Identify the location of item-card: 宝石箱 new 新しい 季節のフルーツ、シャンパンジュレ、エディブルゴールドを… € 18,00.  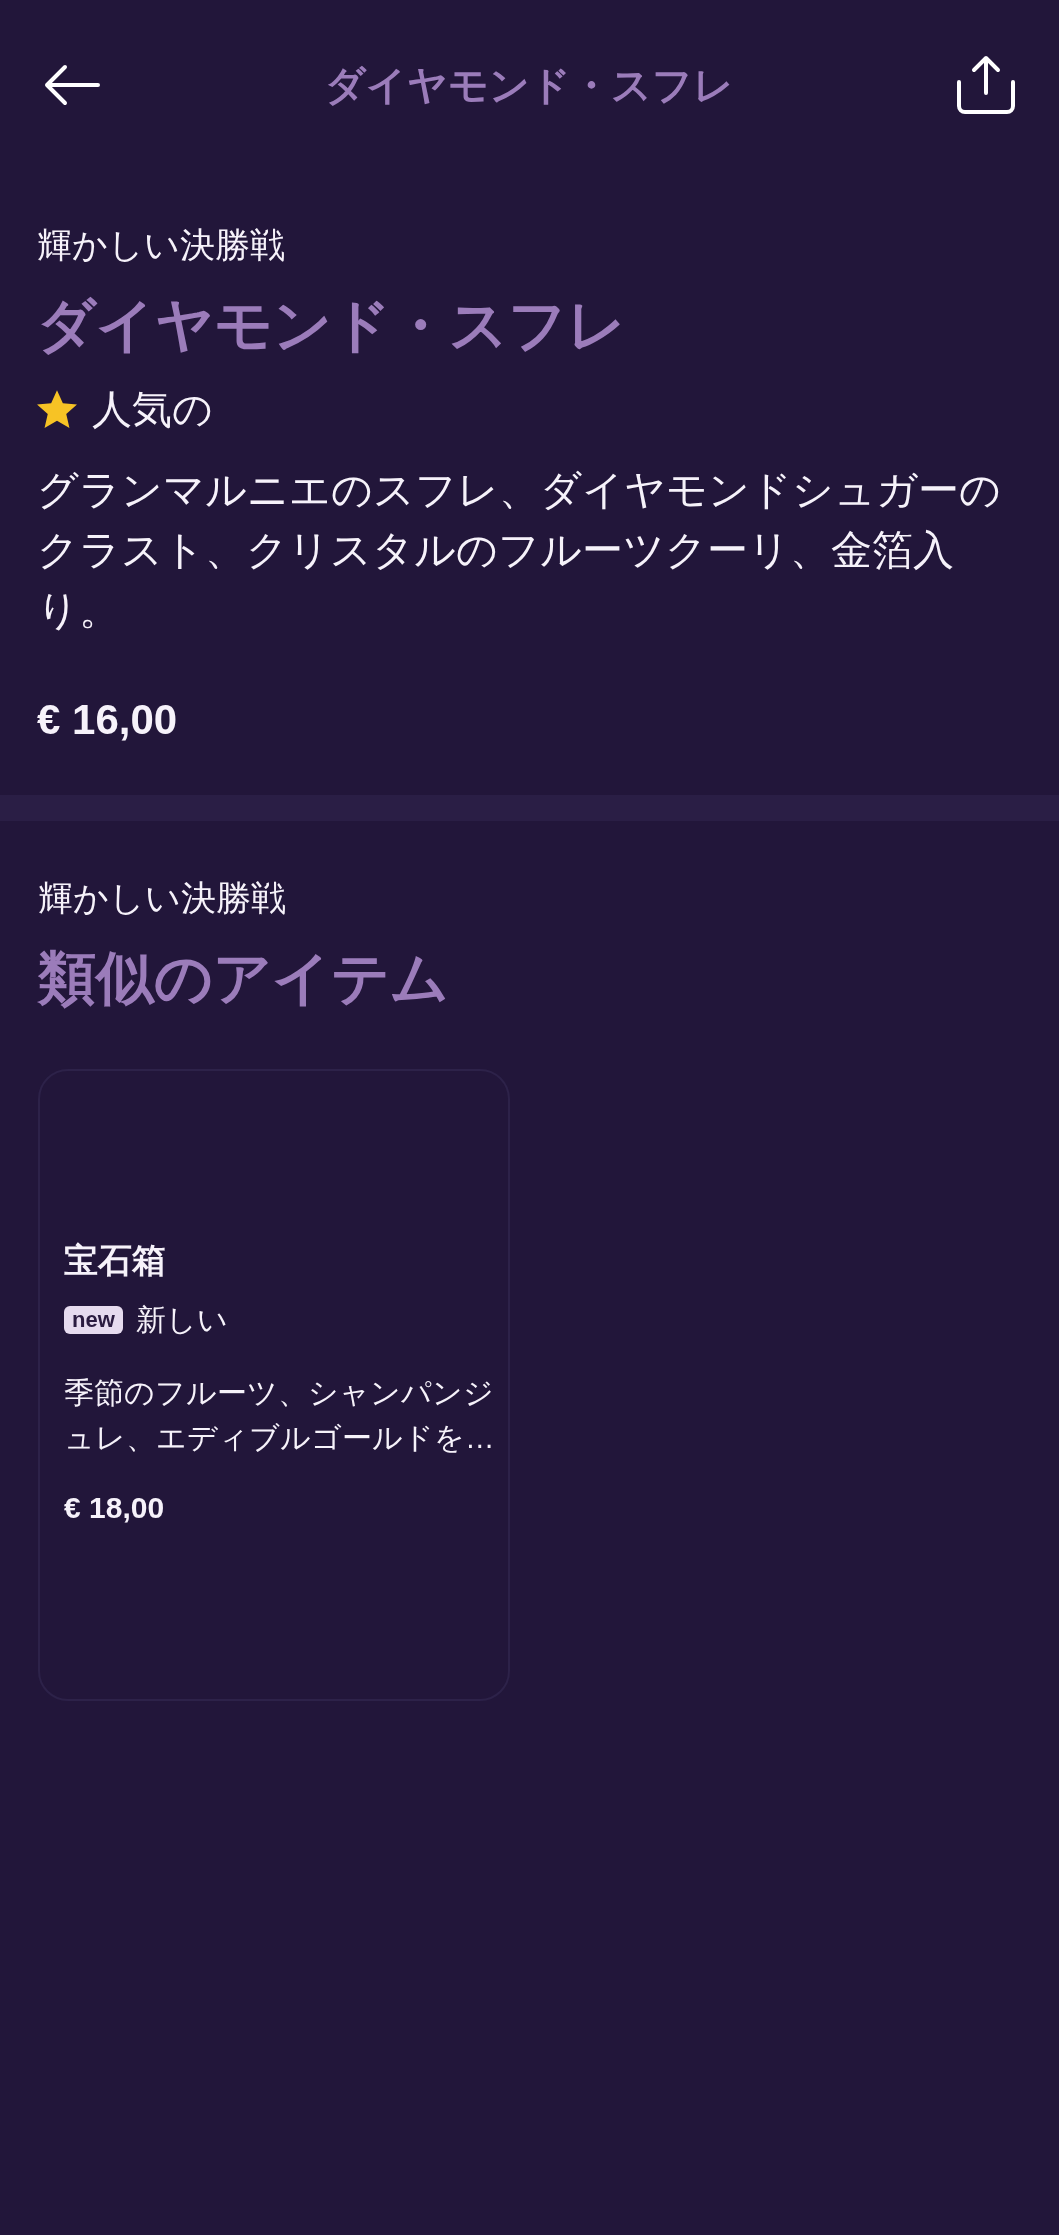
(274, 1385).